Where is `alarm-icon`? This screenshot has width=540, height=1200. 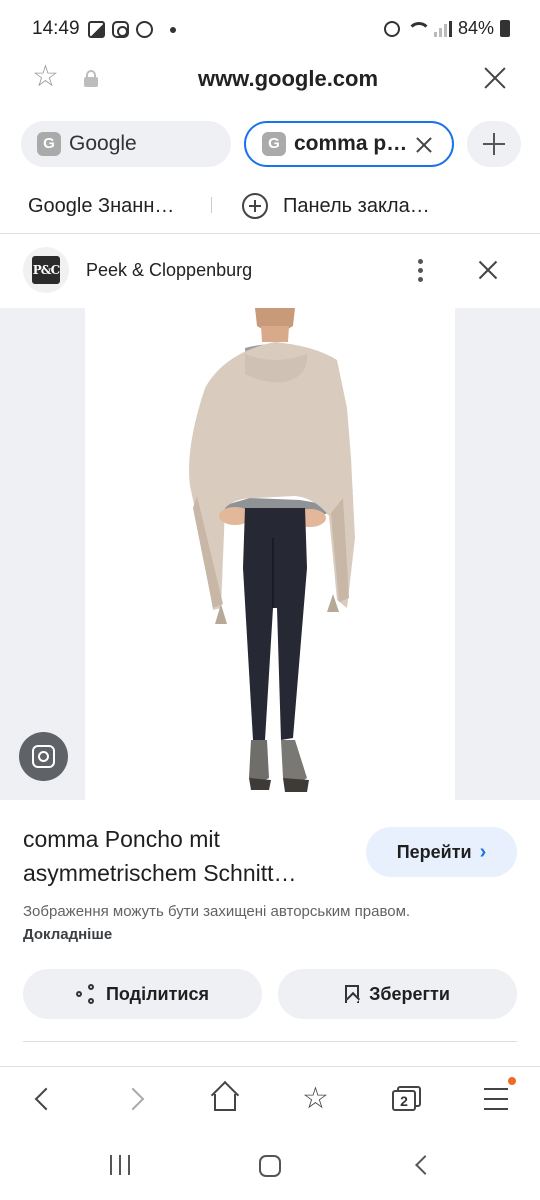 alarm-icon is located at coordinates (391, 28).